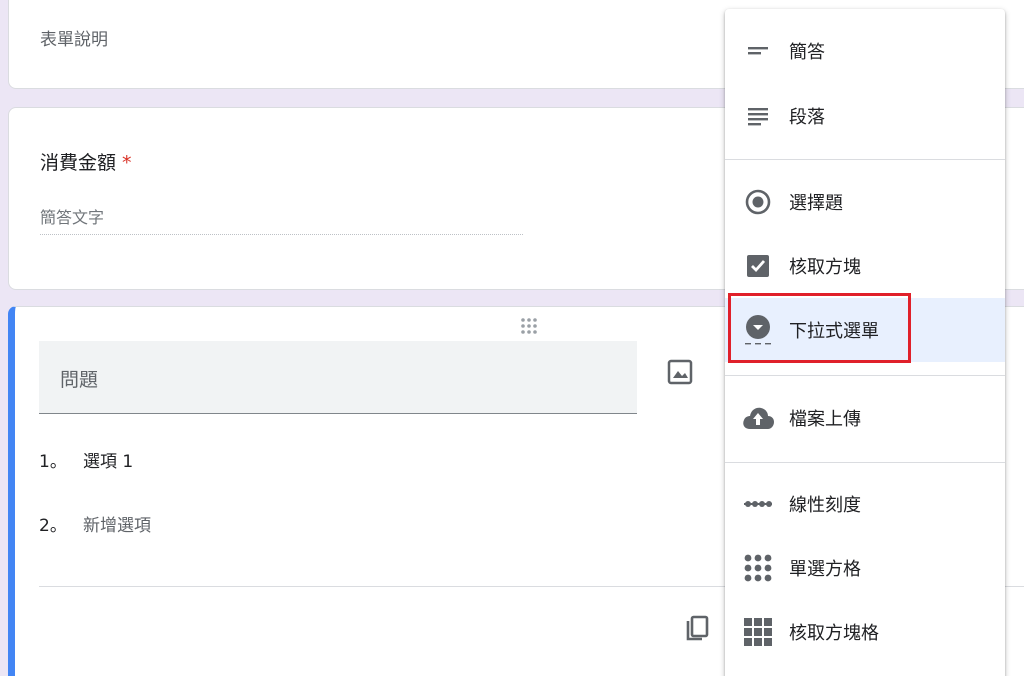  Describe the element at coordinates (758, 568) in the screenshot. I see `radio-grid-icon` at that location.